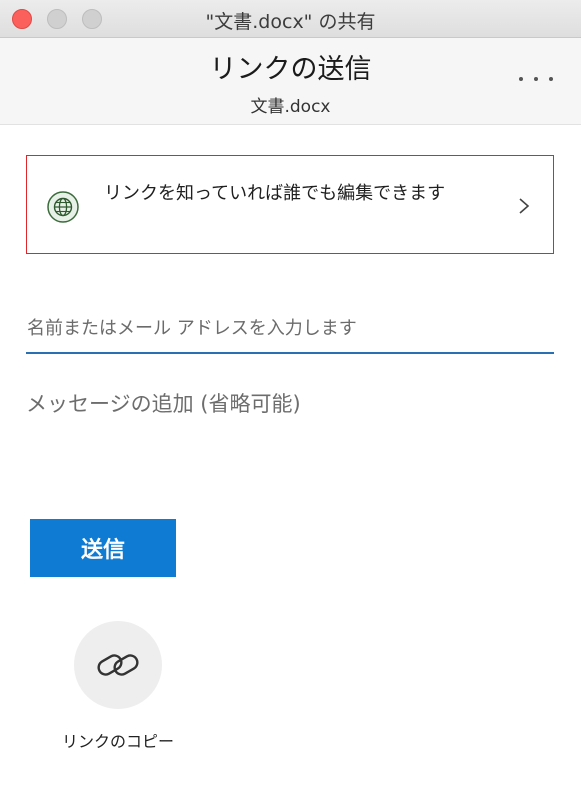  I want to click on copy-link-label: リンクのコピー, so click(117, 741).